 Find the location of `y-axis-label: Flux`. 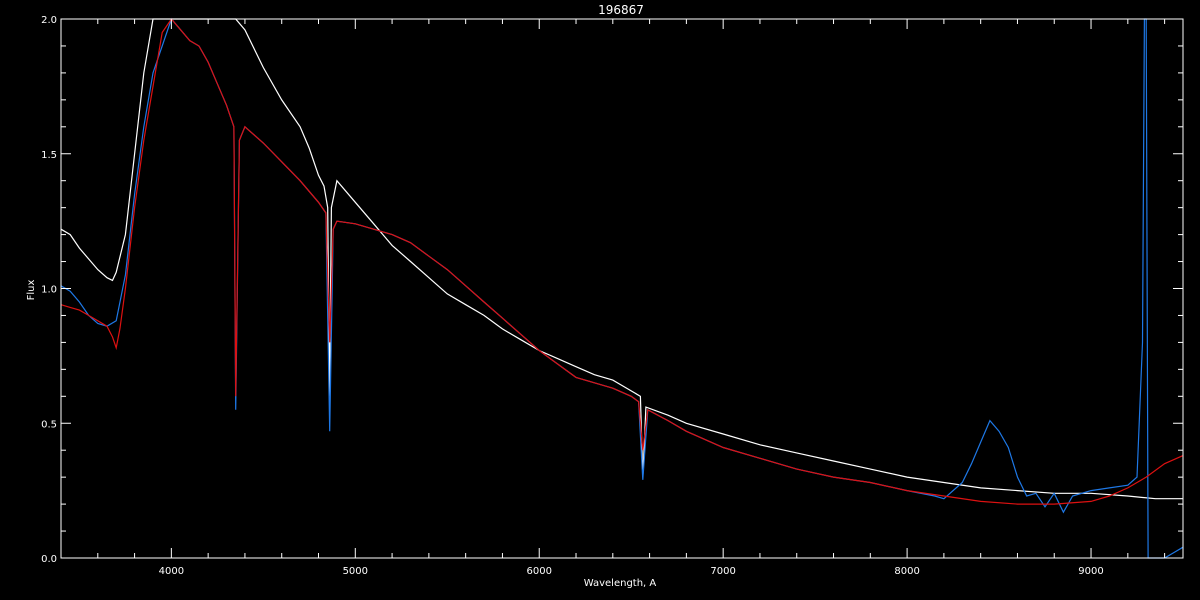

y-axis-label: Flux is located at coordinates (31, 290).